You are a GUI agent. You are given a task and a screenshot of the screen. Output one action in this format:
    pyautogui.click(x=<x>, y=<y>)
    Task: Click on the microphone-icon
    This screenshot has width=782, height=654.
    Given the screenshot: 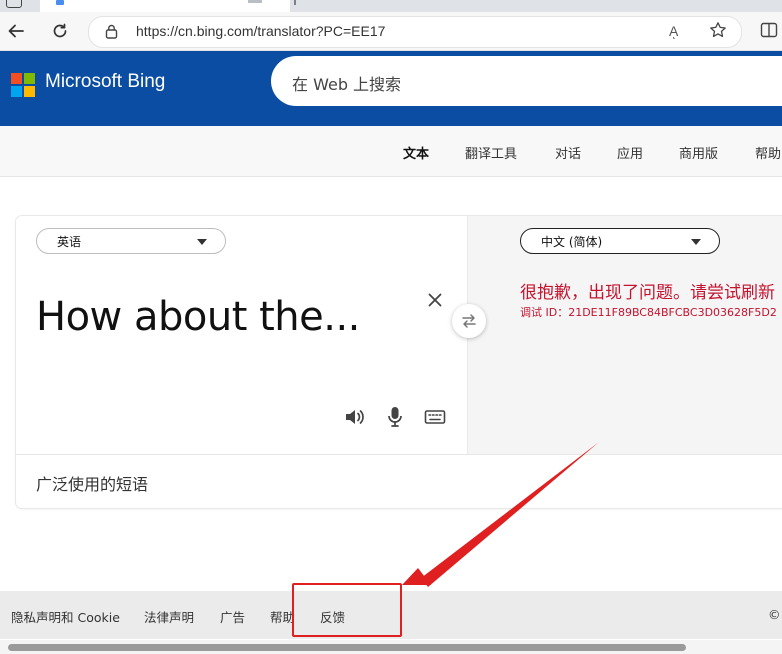 What is the action you would take?
    pyautogui.click(x=395, y=417)
    